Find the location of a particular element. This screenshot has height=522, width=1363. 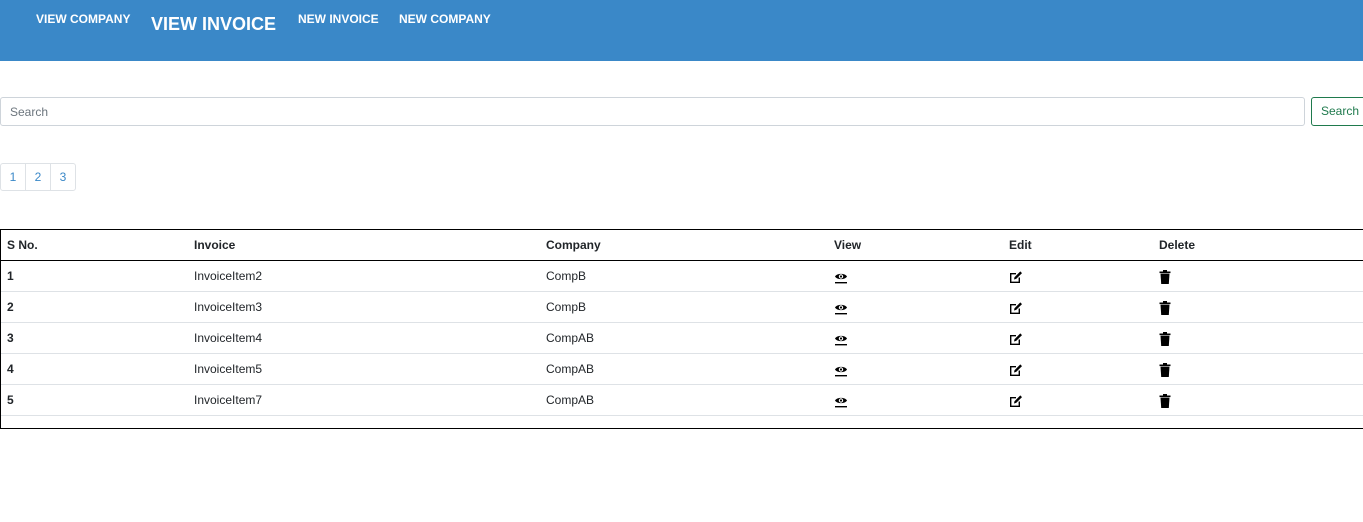

nav-view-company: VIEW COMPANY is located at coordinates (83, 19).